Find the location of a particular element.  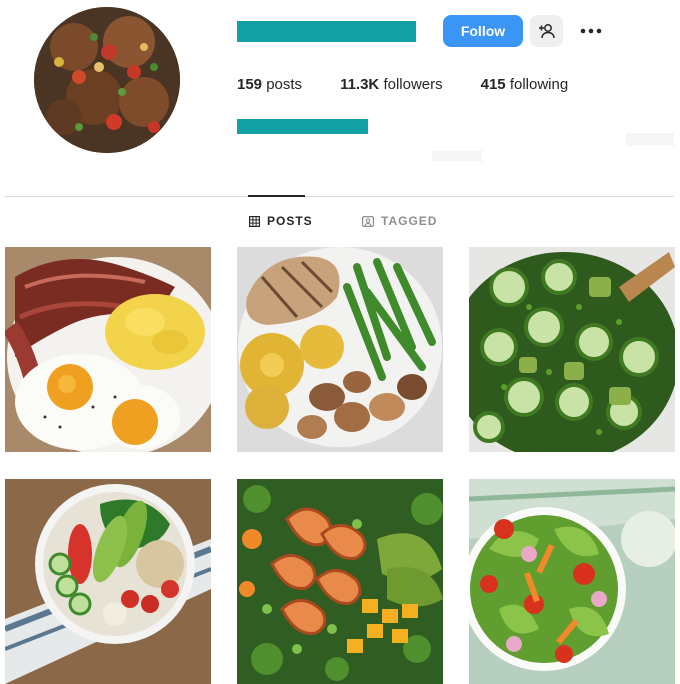

add-user-button is located at coordinates (546, 31).